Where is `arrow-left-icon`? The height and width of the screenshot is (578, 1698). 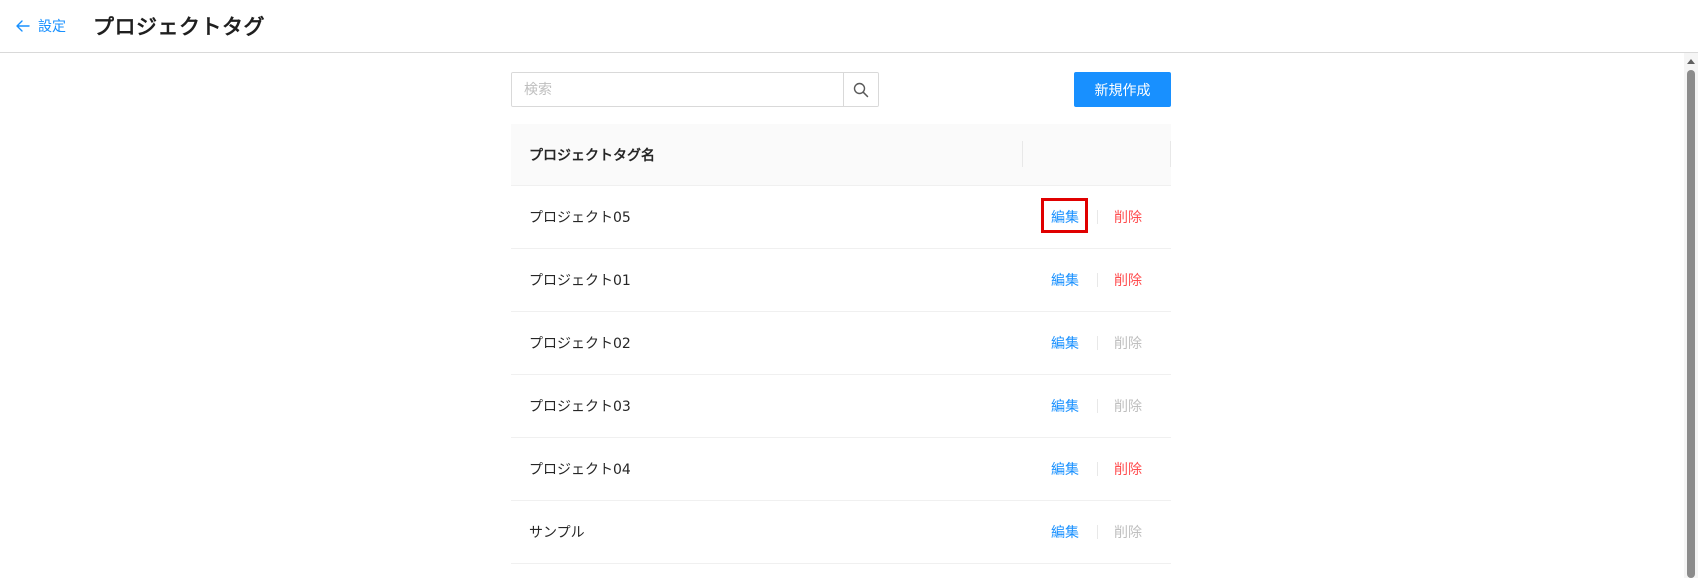
arrow-left-icon is located at coordinates (23, 26).